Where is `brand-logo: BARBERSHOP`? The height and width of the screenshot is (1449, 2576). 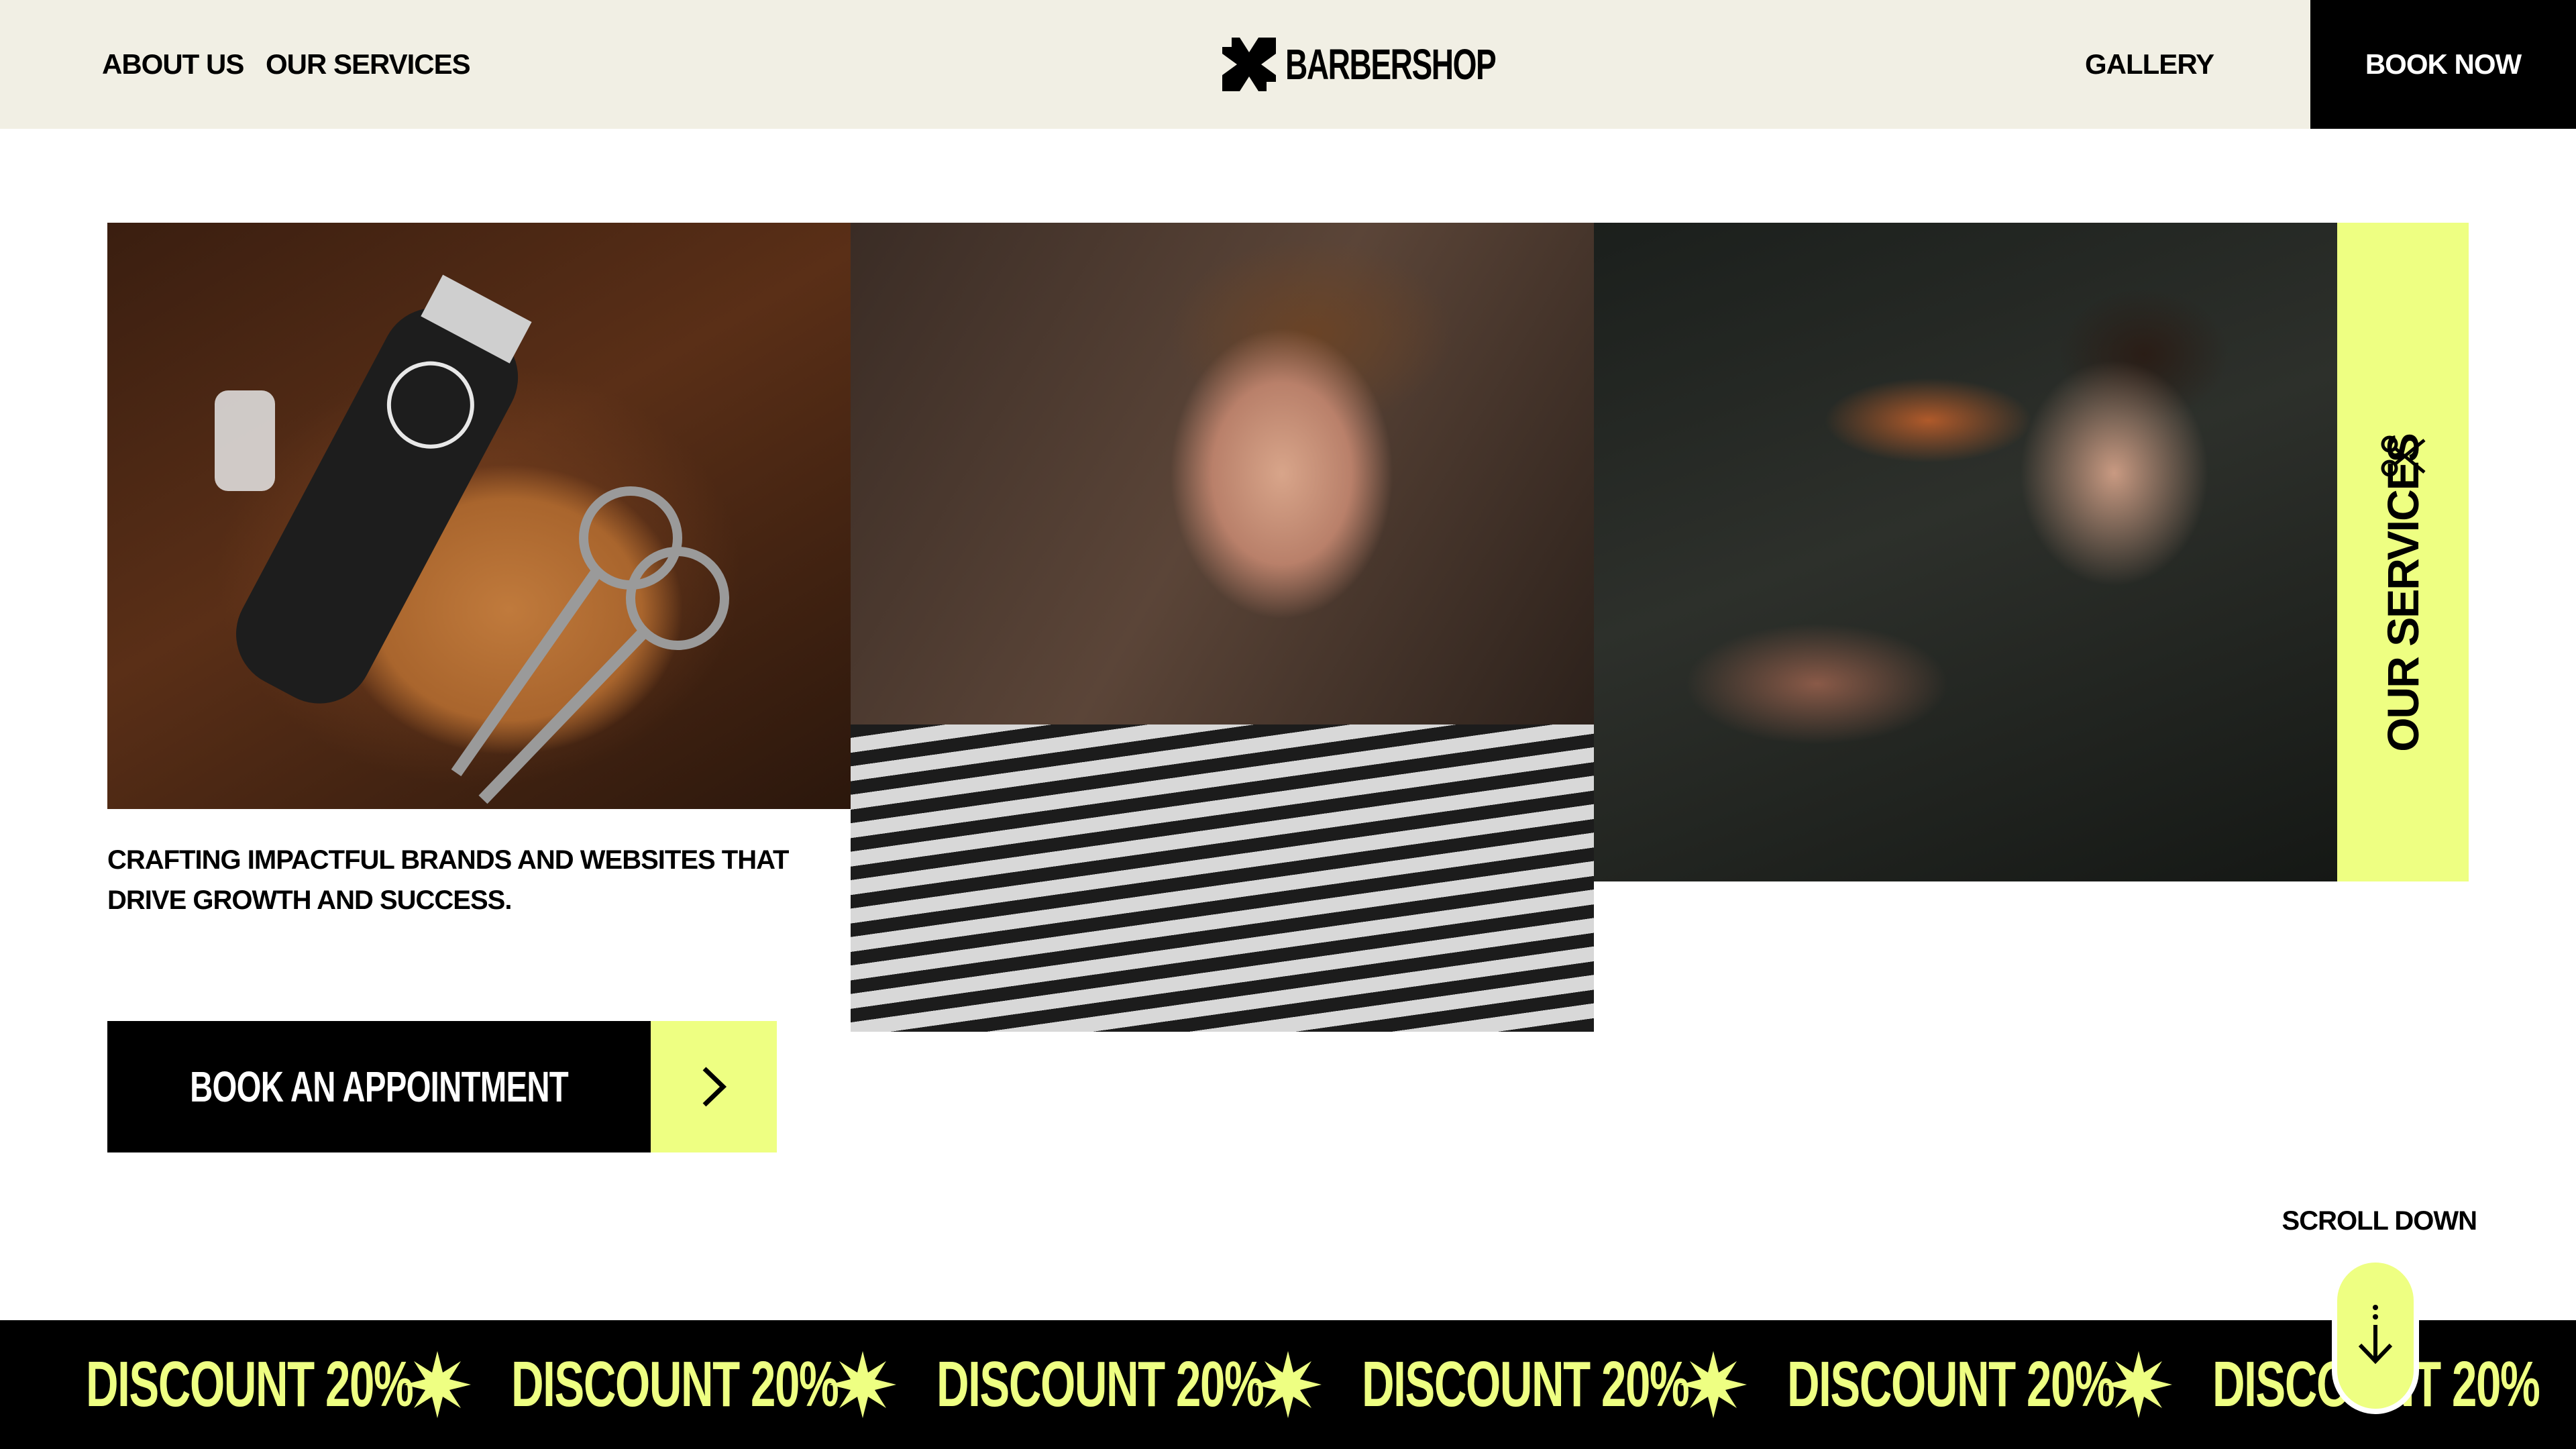 brand-logo: BARBERSHOP is located at coordinates (1399, 64).